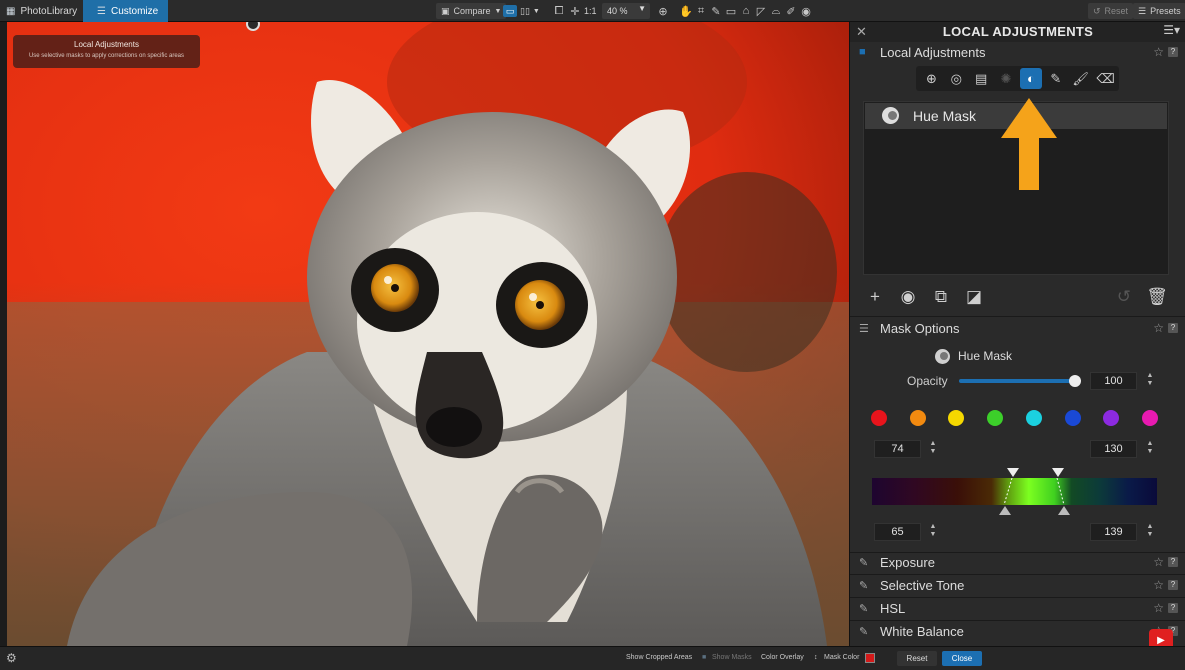 This screenshot has height=670, width=1185. Describe the element at coordinates (1171, 30) in the screenshot. I see `menu-icon: ☰▾` at that location.